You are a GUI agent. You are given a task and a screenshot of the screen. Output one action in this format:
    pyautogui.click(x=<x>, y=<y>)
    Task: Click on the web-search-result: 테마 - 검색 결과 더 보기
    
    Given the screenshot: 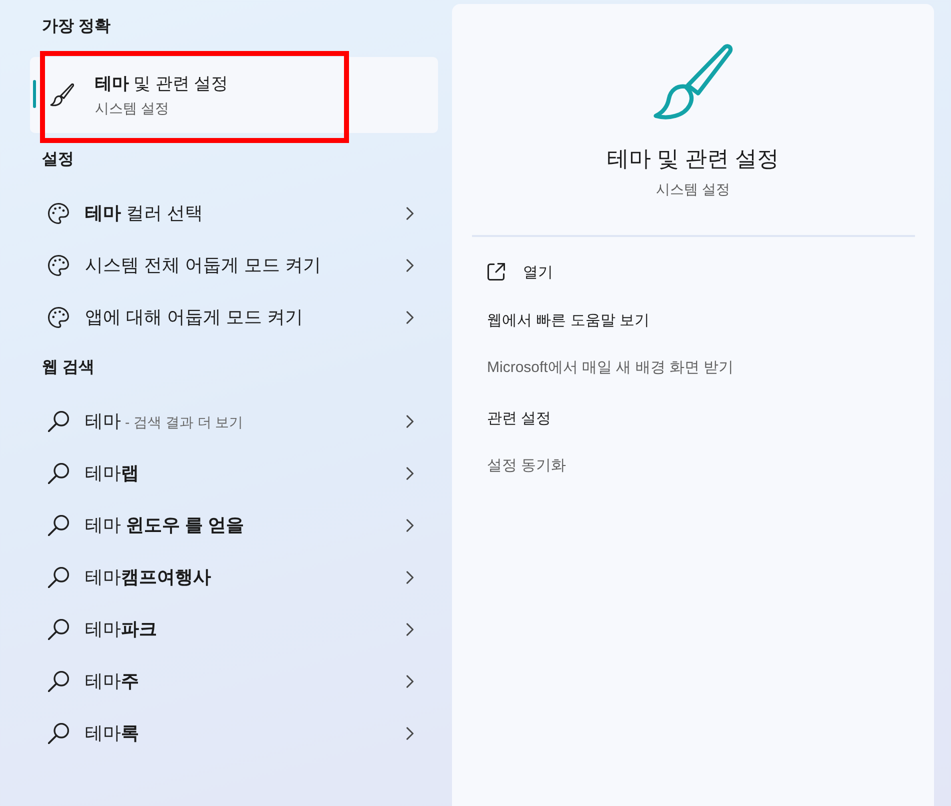 What is the action you would take?
    pyautogui.click(x=234, y=421)
    